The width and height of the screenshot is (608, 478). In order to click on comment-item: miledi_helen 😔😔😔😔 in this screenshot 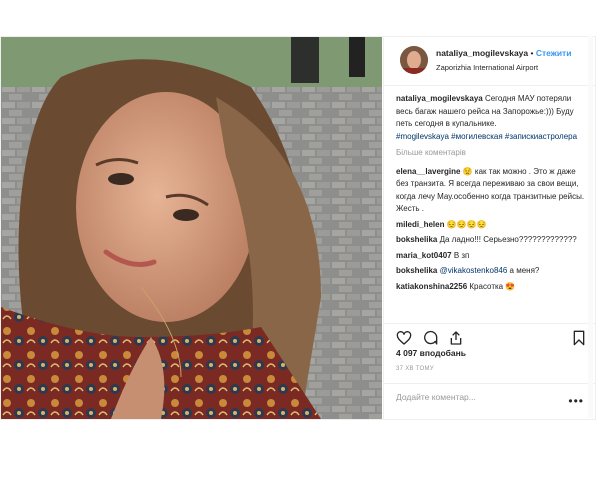, I will do `click(492, 225)`.